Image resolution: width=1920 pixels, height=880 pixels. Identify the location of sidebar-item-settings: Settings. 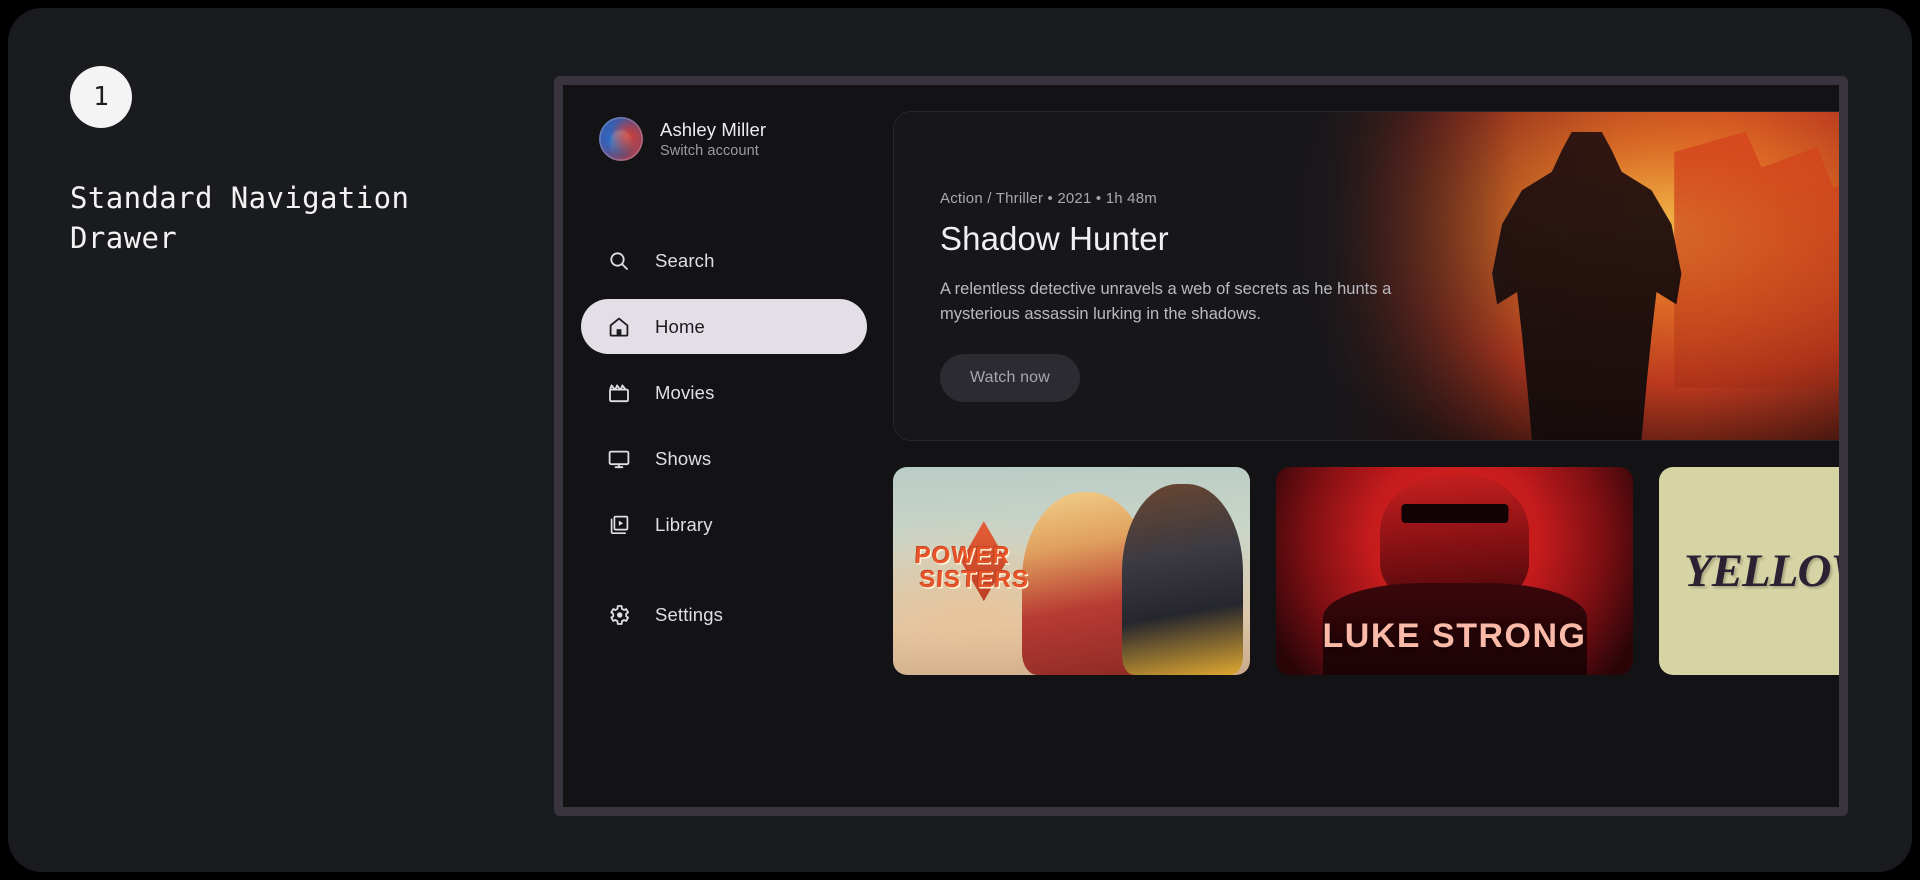
(724, 614).